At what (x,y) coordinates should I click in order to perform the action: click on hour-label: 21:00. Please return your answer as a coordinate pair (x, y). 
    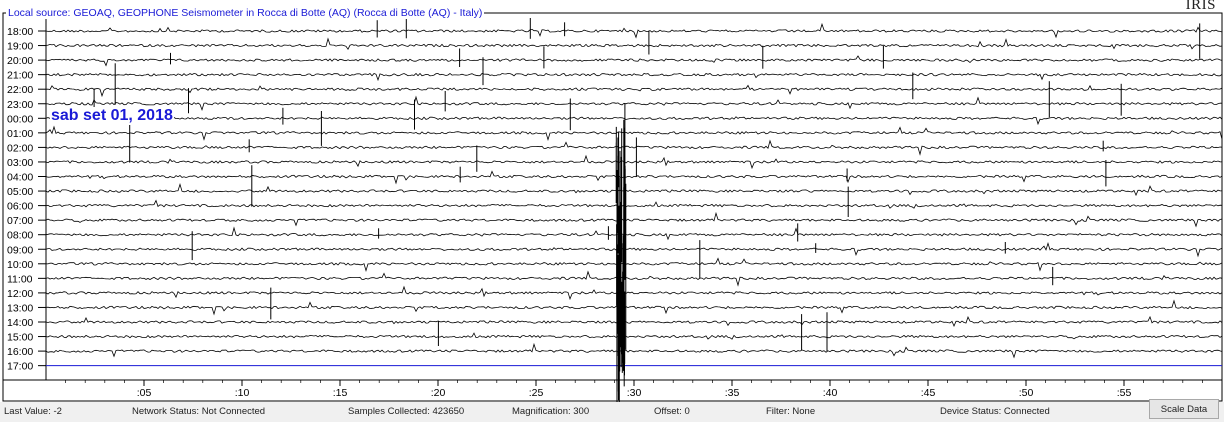
    Looking at the image, I should click on (20, 76).